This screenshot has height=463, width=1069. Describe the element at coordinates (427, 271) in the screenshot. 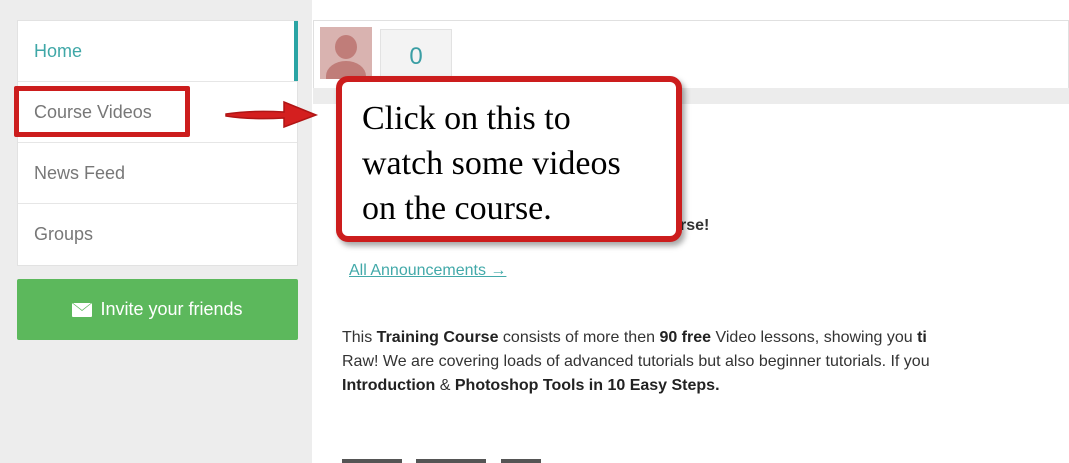

I see `all-announcements-link: All Announcements →` at that location.